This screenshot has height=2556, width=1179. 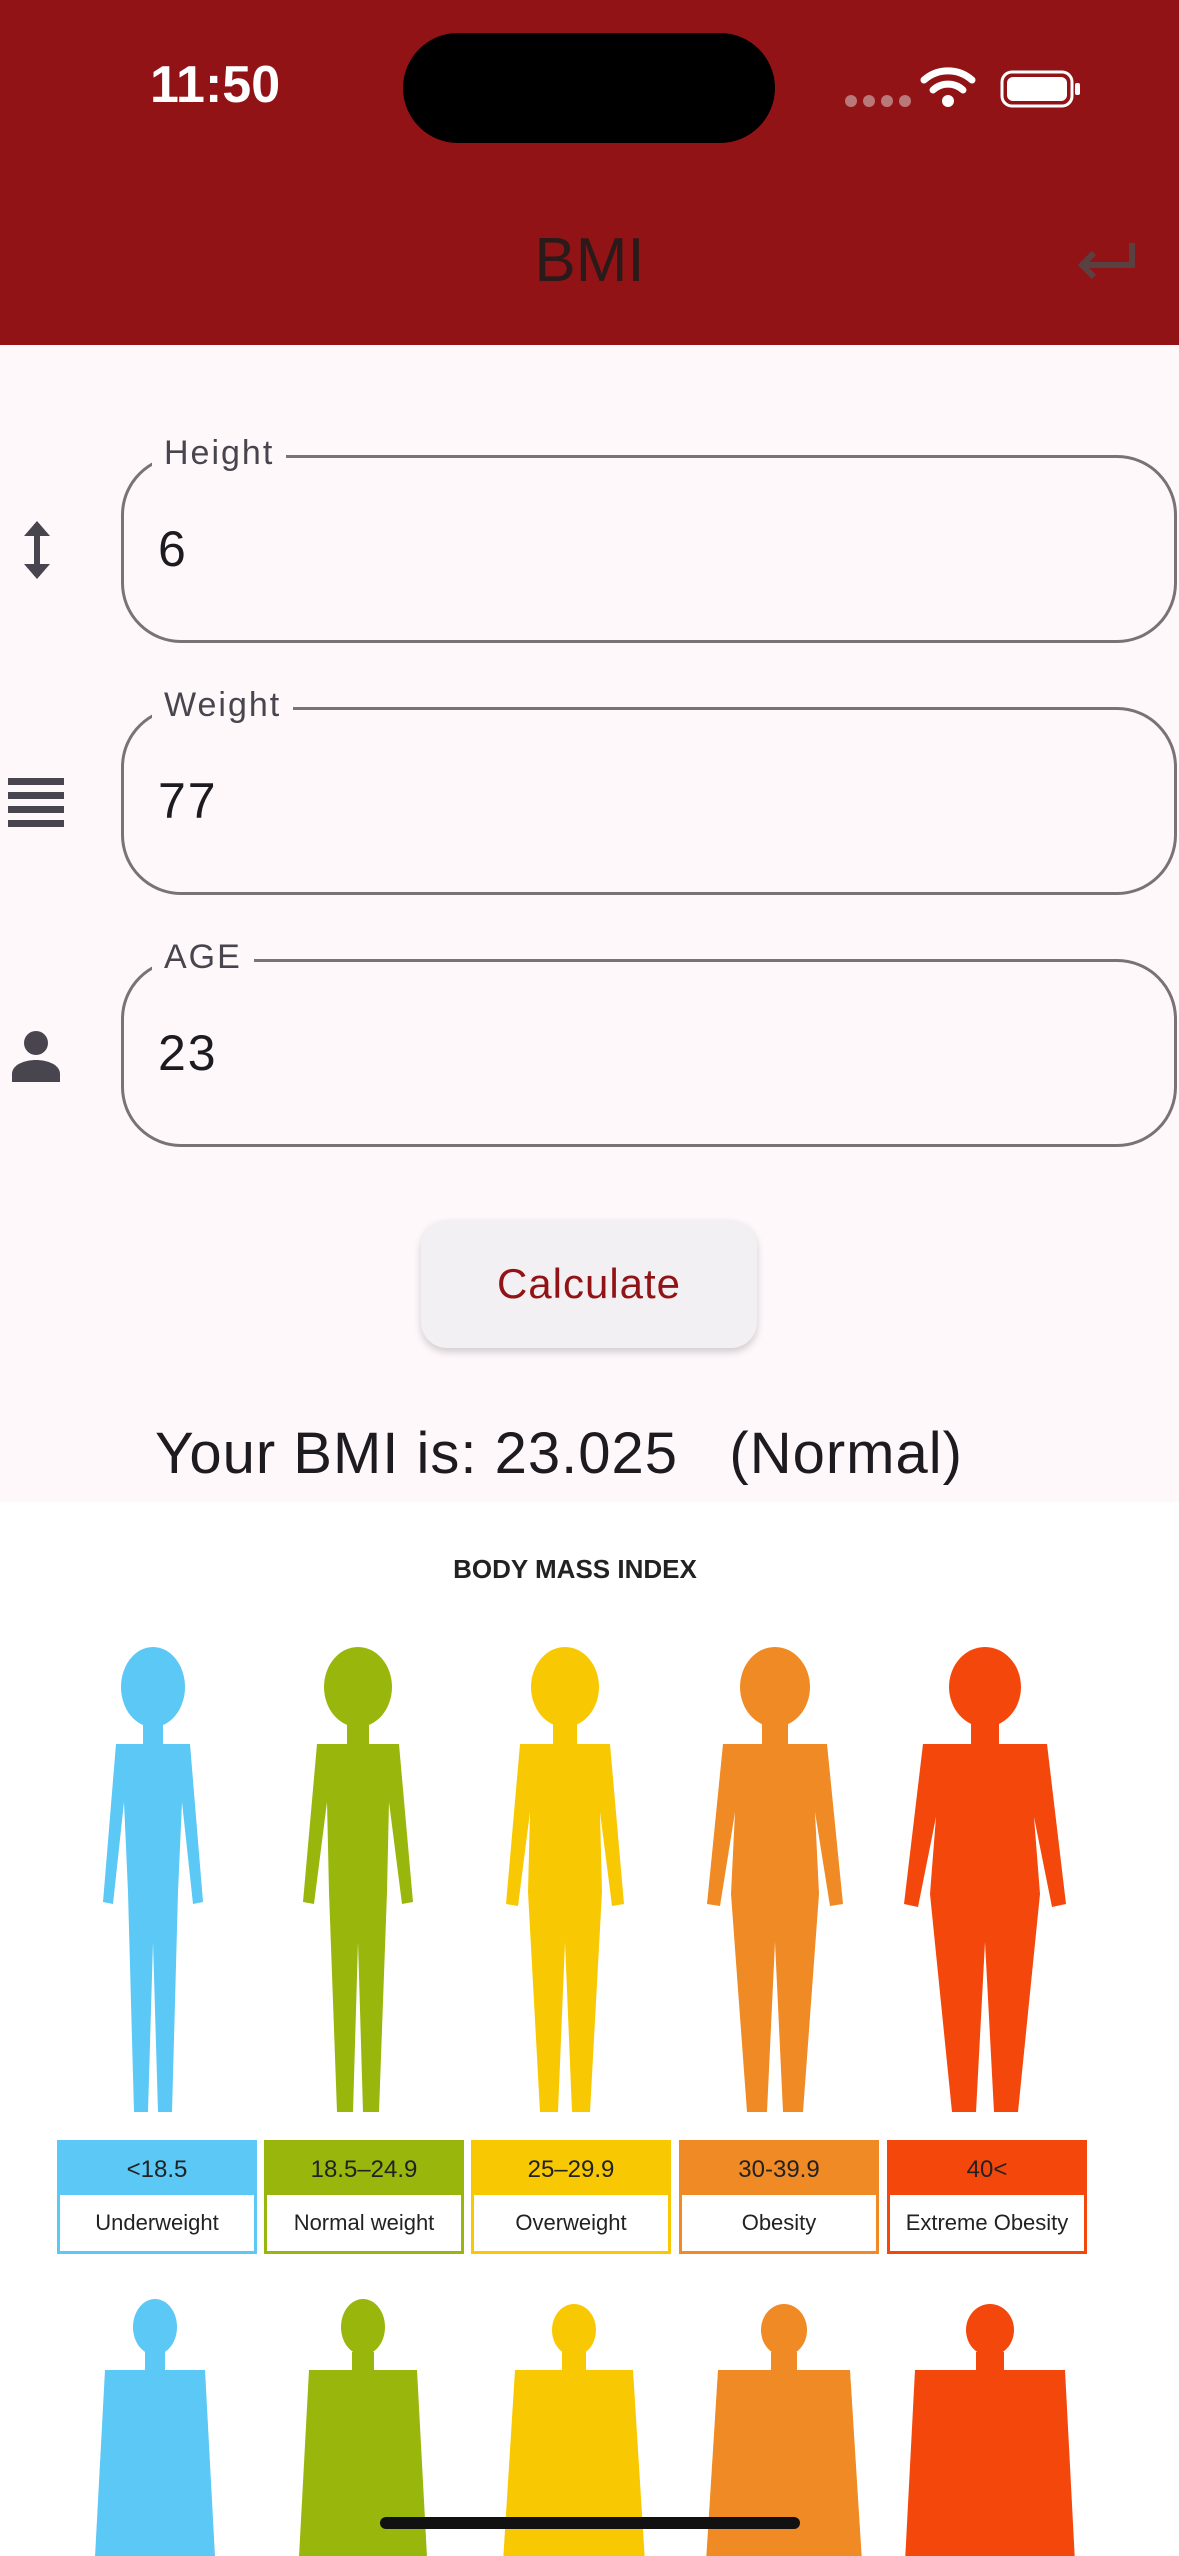 I want to click on scale-overweight: 25–29.9 Overweight, so click(x=571, y=2197).